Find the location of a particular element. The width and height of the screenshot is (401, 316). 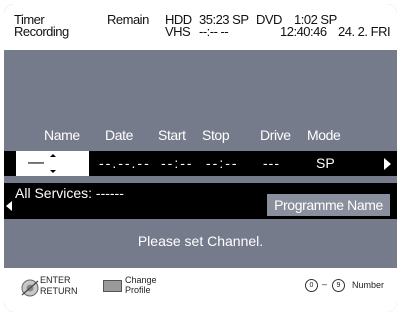

change-profile-line1: Change is located at coordinates (141, 280).